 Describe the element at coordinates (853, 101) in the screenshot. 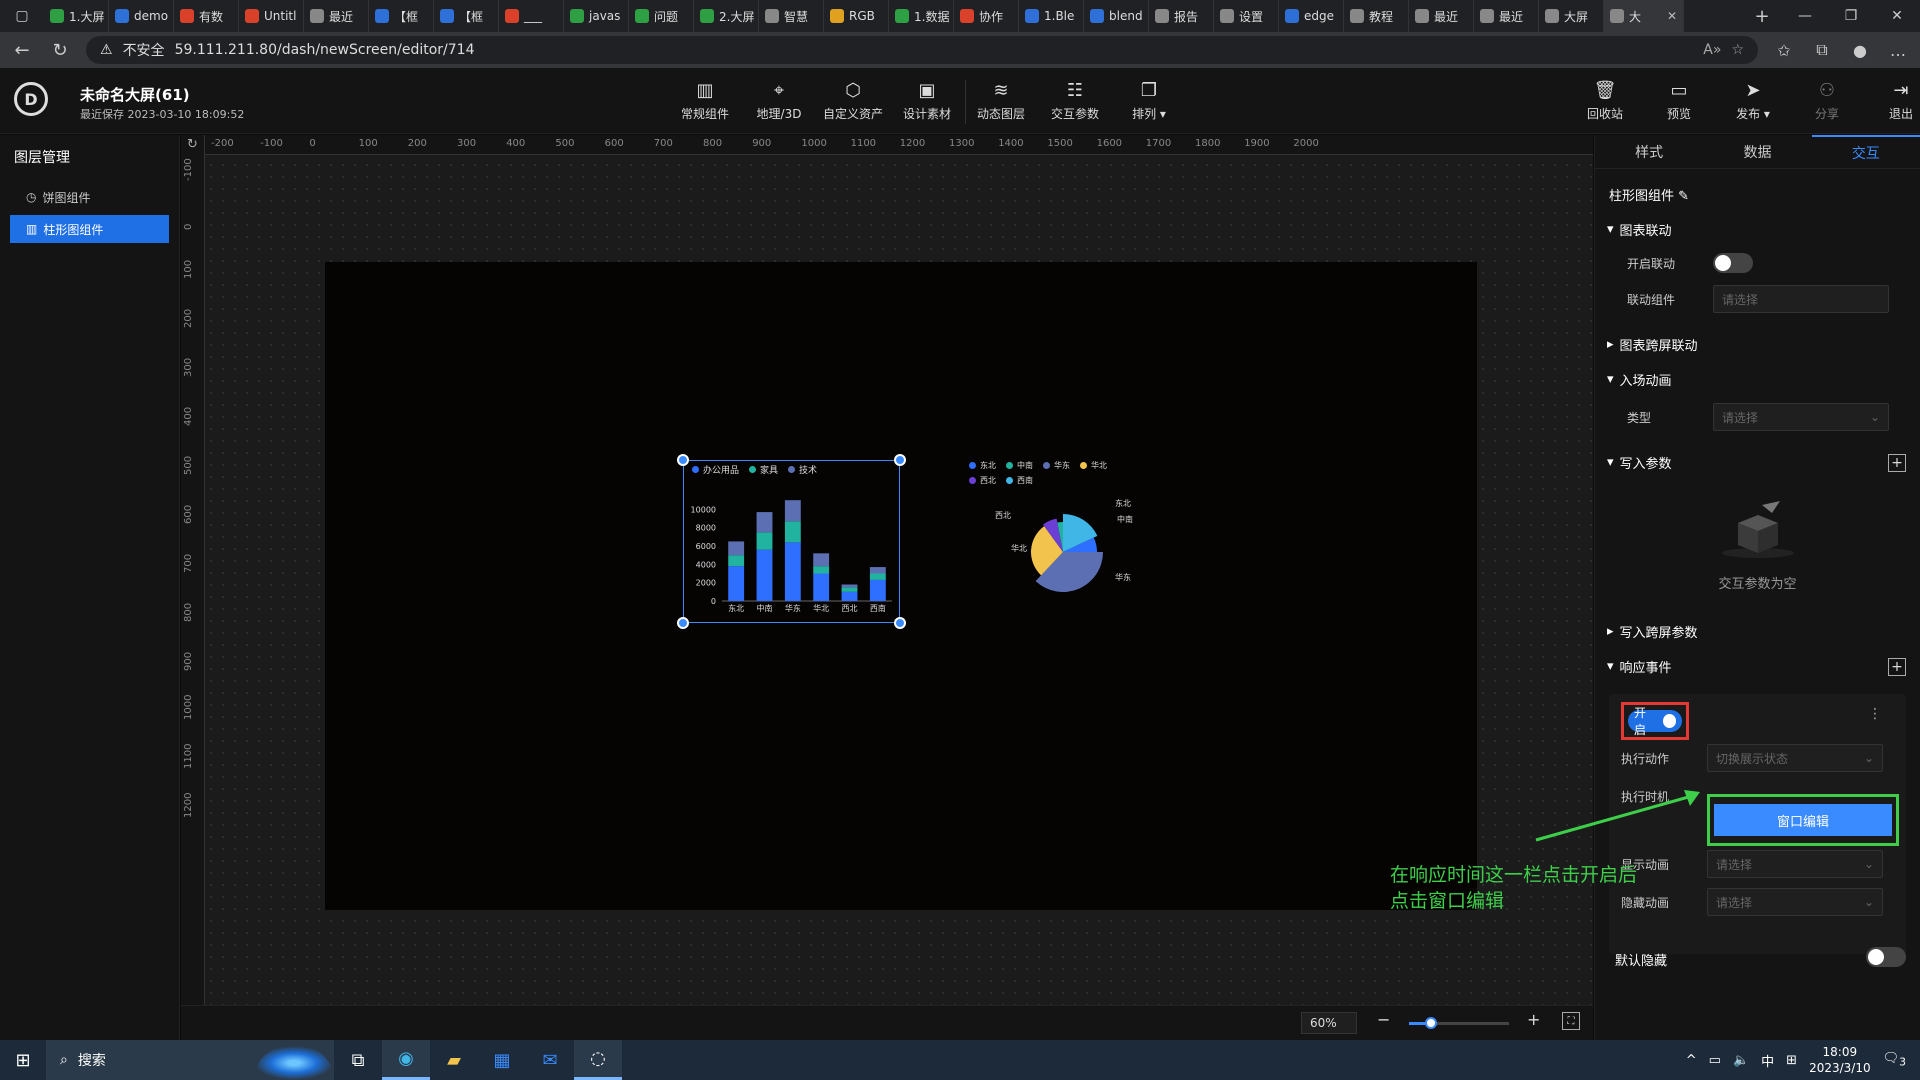

I see `tool-hexagon-button: ⬡ 自定义资产` at that location.